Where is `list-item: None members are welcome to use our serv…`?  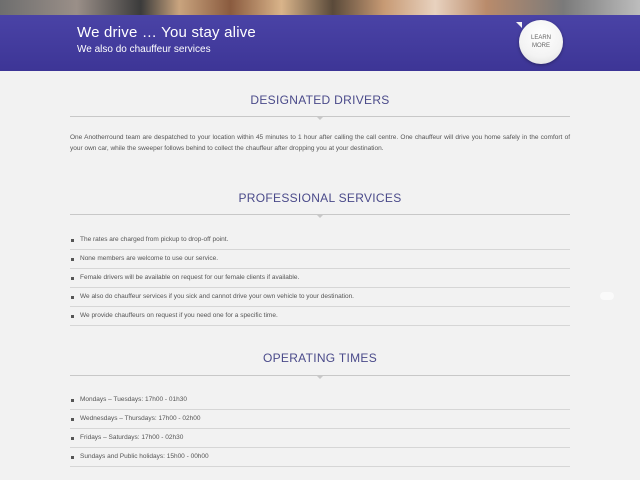 list-item: None members are welcome to use our serv… is located at coordinates (320, 259).